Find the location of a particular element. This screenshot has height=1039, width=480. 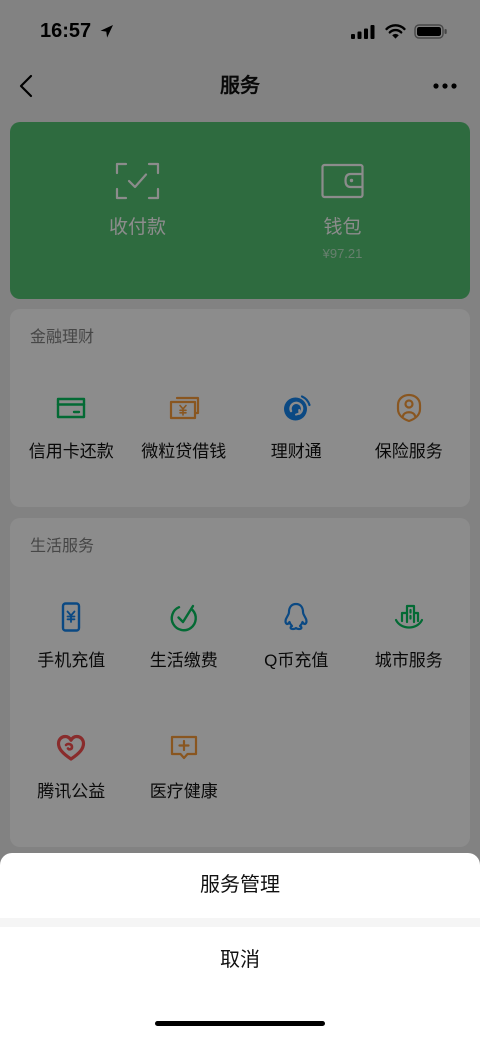

service-management-label: 服务管理 is located at coordinates (240, 885).